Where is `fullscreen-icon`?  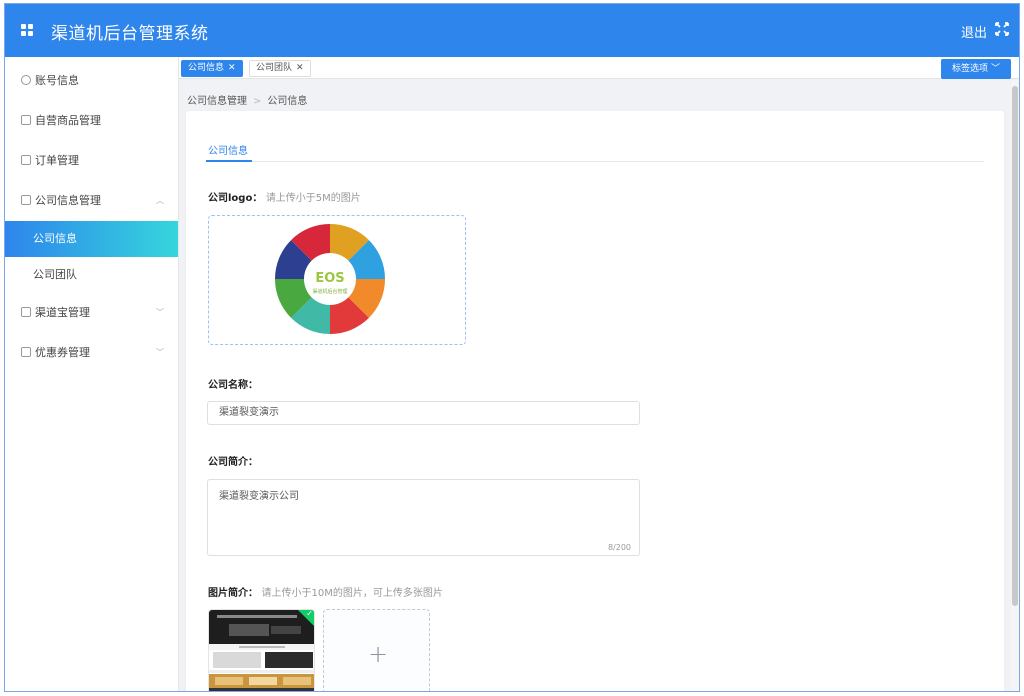 fullscreen-icon is located at coordinates (1002, 29).